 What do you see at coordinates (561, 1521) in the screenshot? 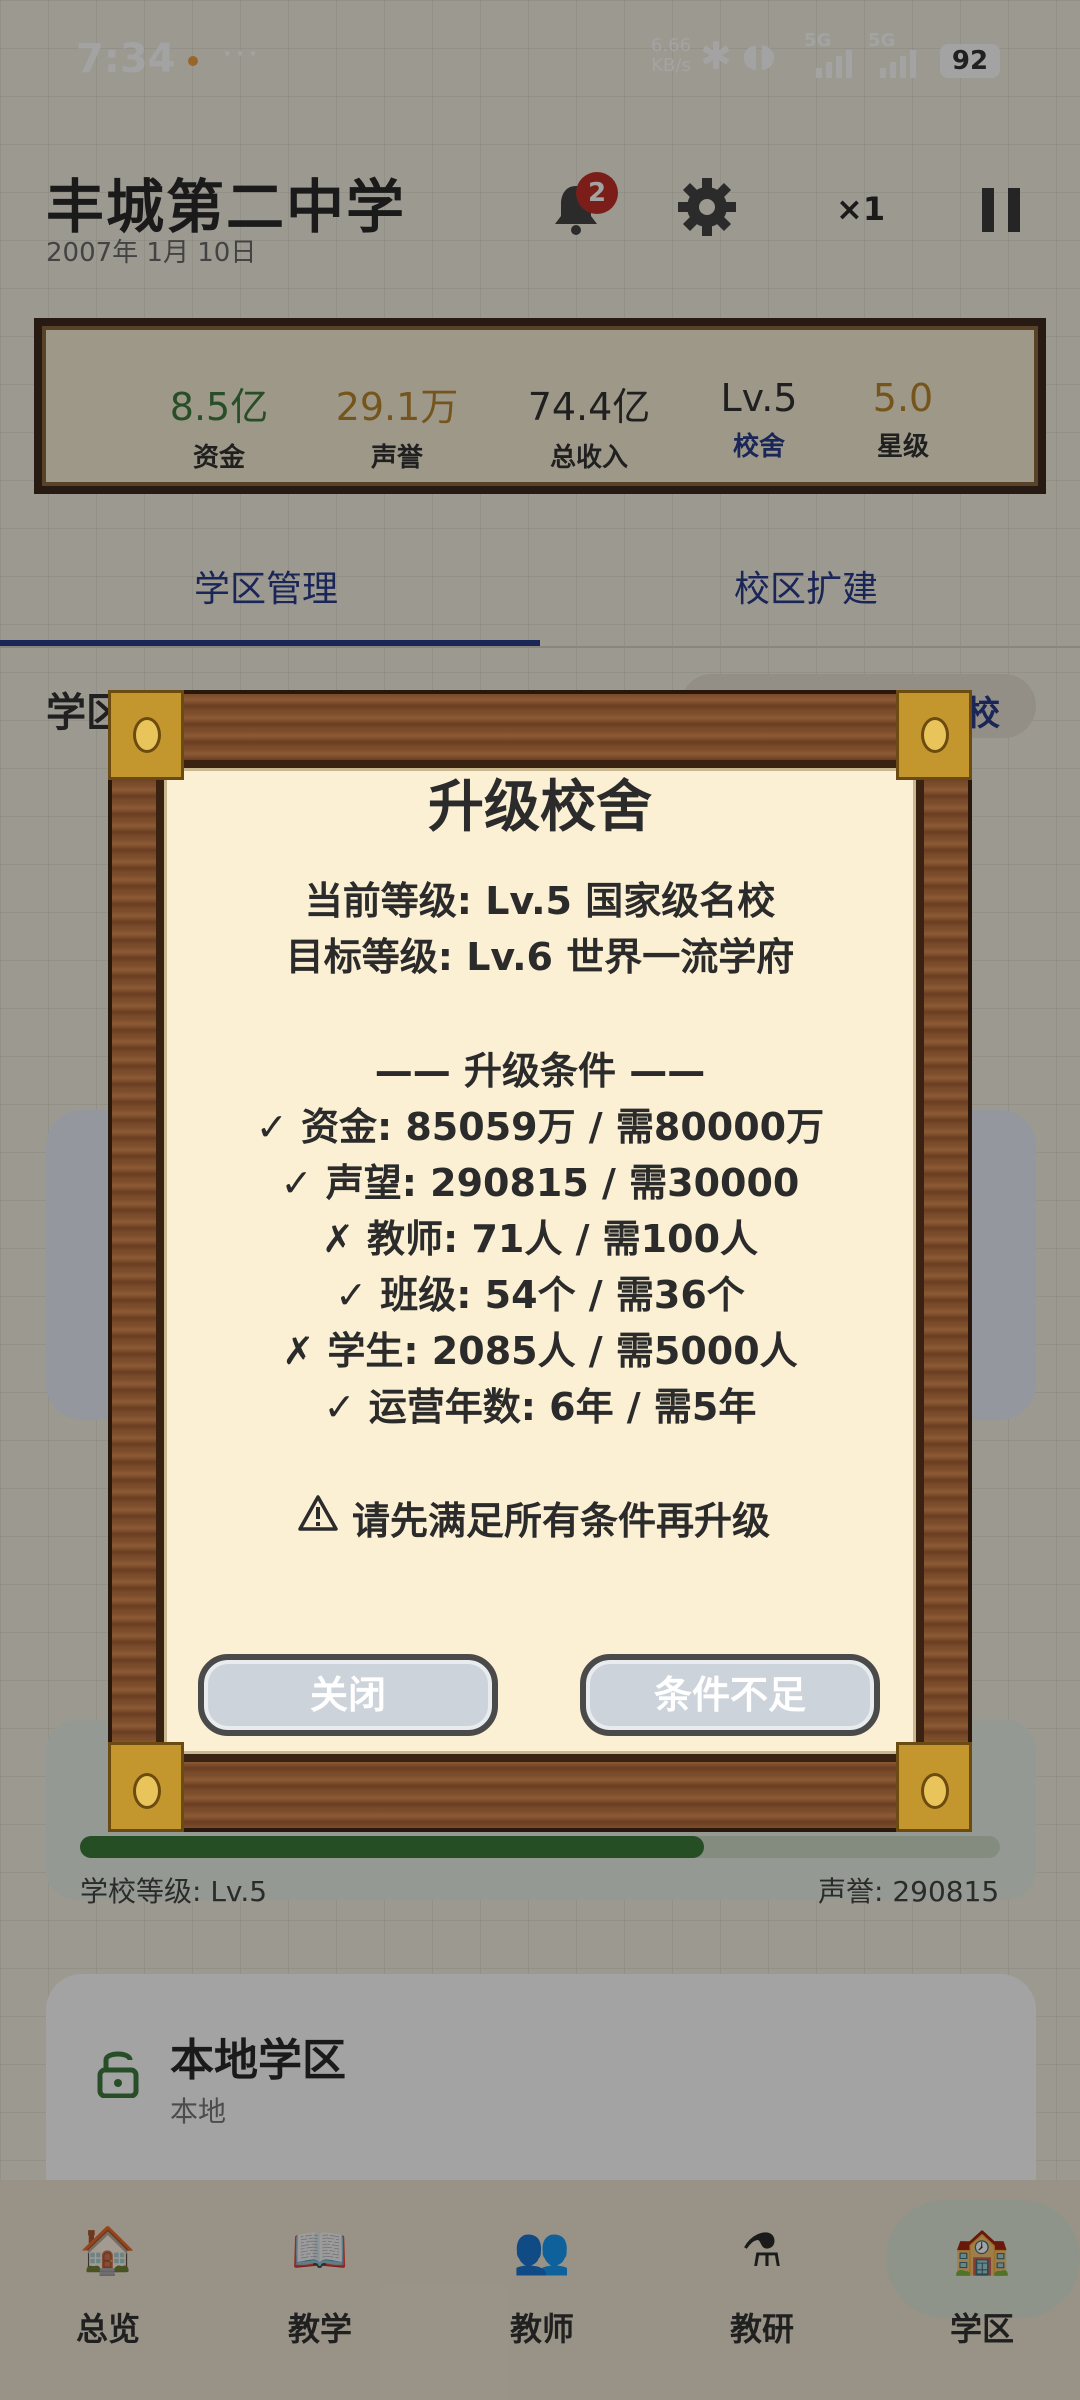
I see `warning-text: 请先满足所有条件再升级` at bounding box center [561, 1521].